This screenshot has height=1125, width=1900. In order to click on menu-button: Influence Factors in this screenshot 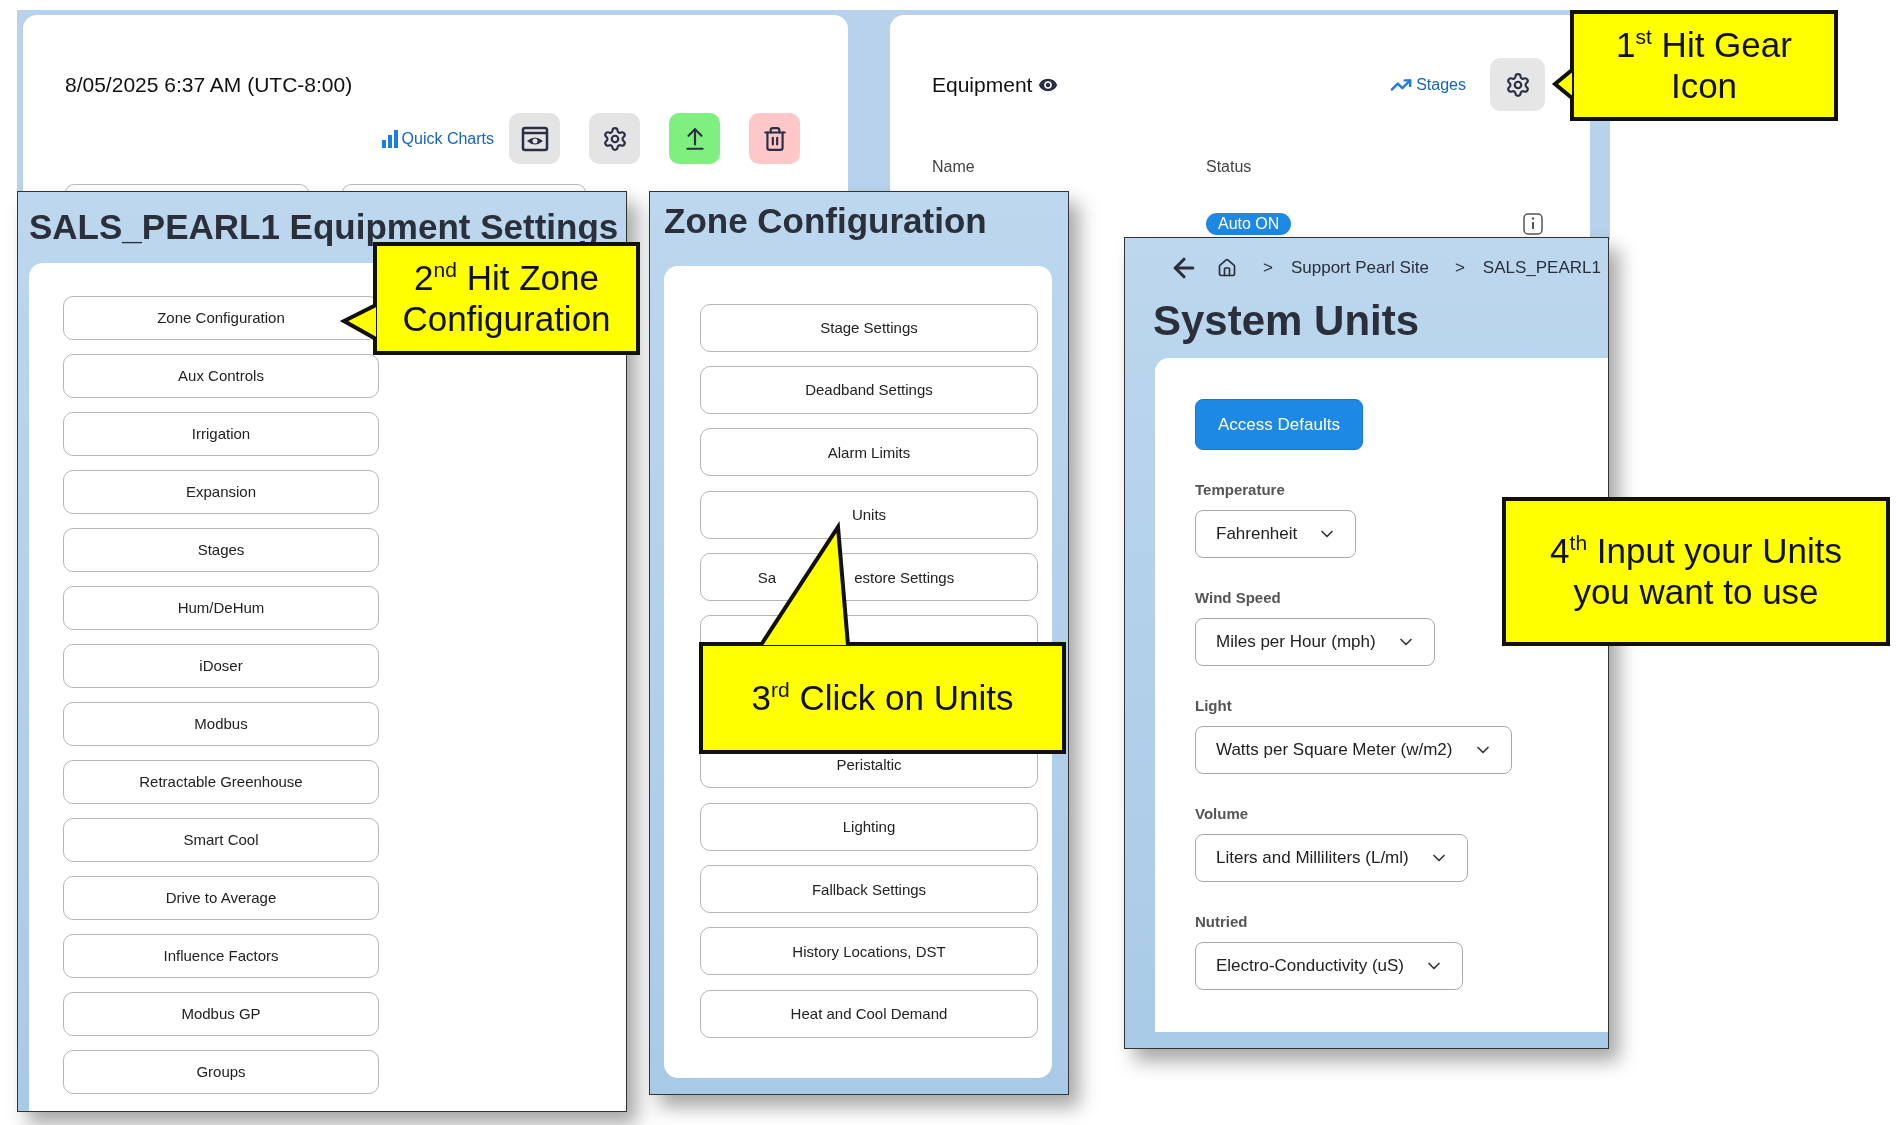, I will do `click(221, 955)`.